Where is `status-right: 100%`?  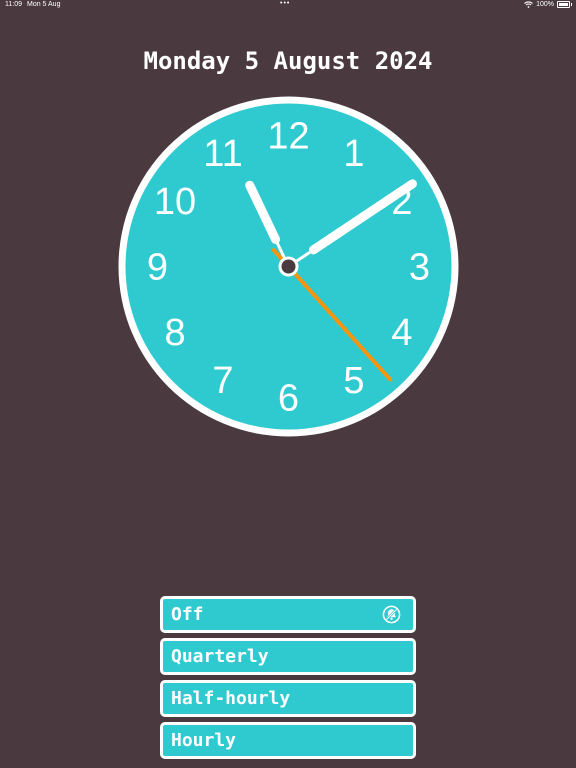
status-right: 100% is located at coordinates (548, 4).